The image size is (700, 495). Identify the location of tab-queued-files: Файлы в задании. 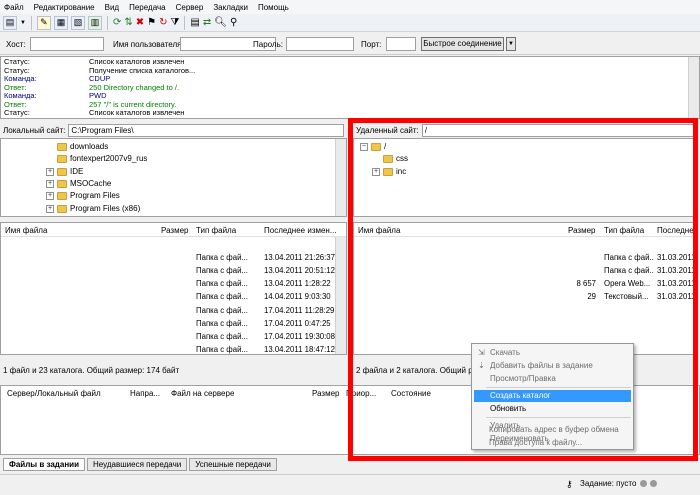
(44, 464).